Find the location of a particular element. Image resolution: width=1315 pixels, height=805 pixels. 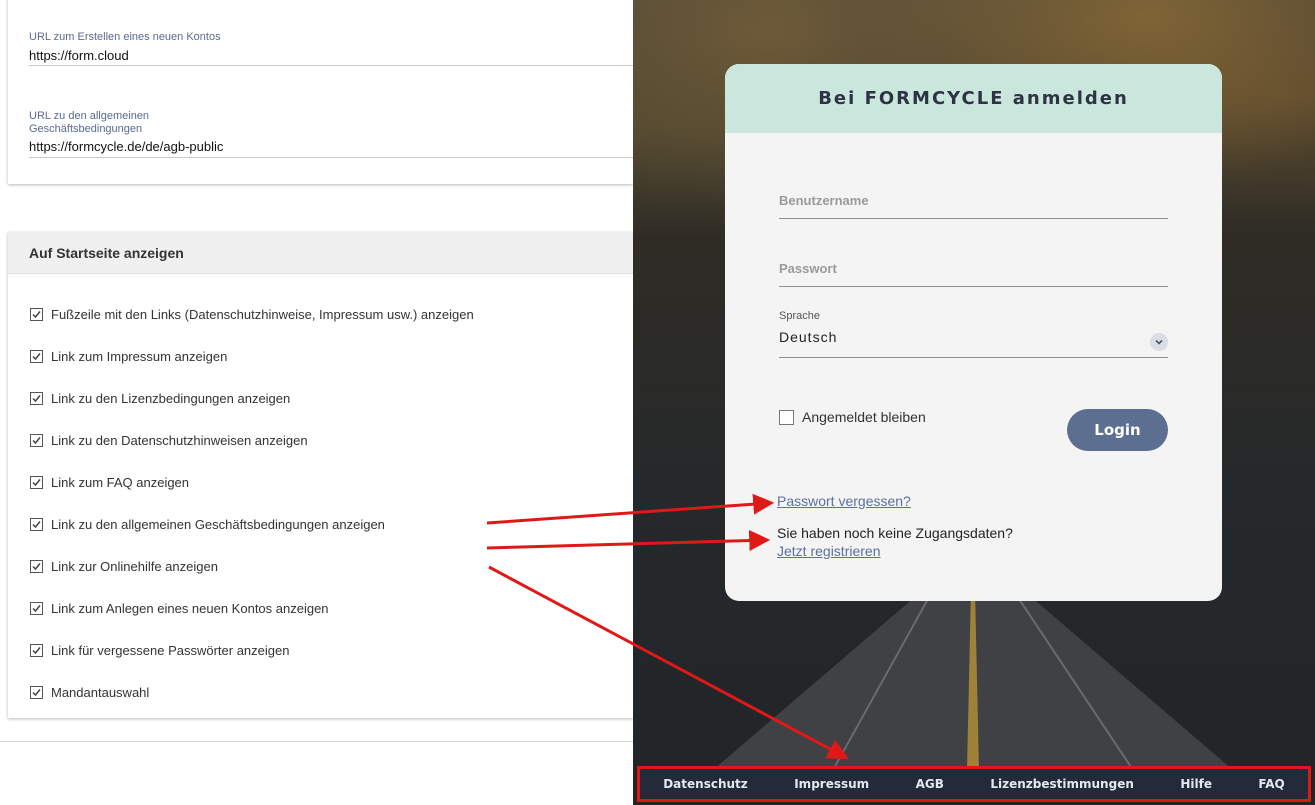

option-row: Link zum Impressum anzeigen is located at coordinates (128, 356).